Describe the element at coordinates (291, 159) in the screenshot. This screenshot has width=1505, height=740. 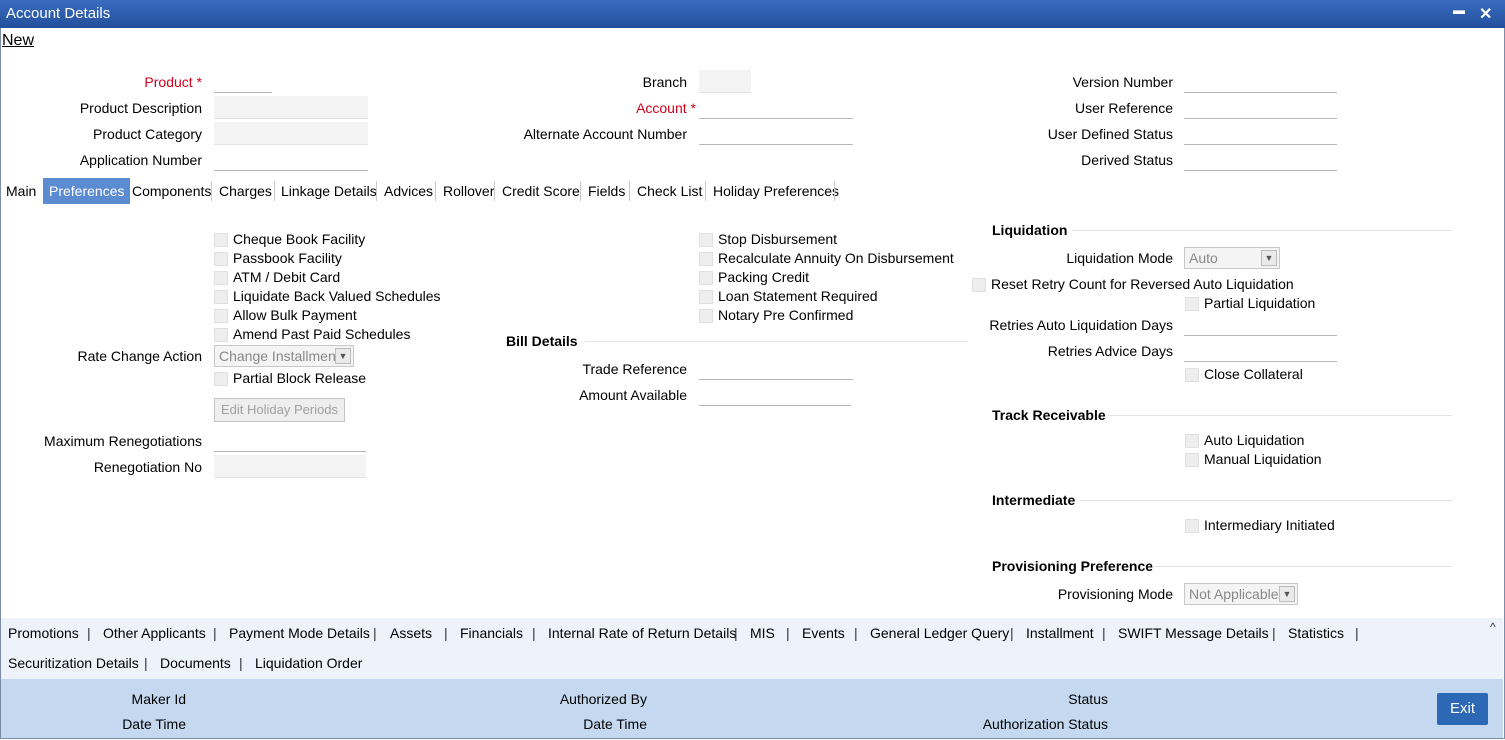
I see `application-number-input` at that location.